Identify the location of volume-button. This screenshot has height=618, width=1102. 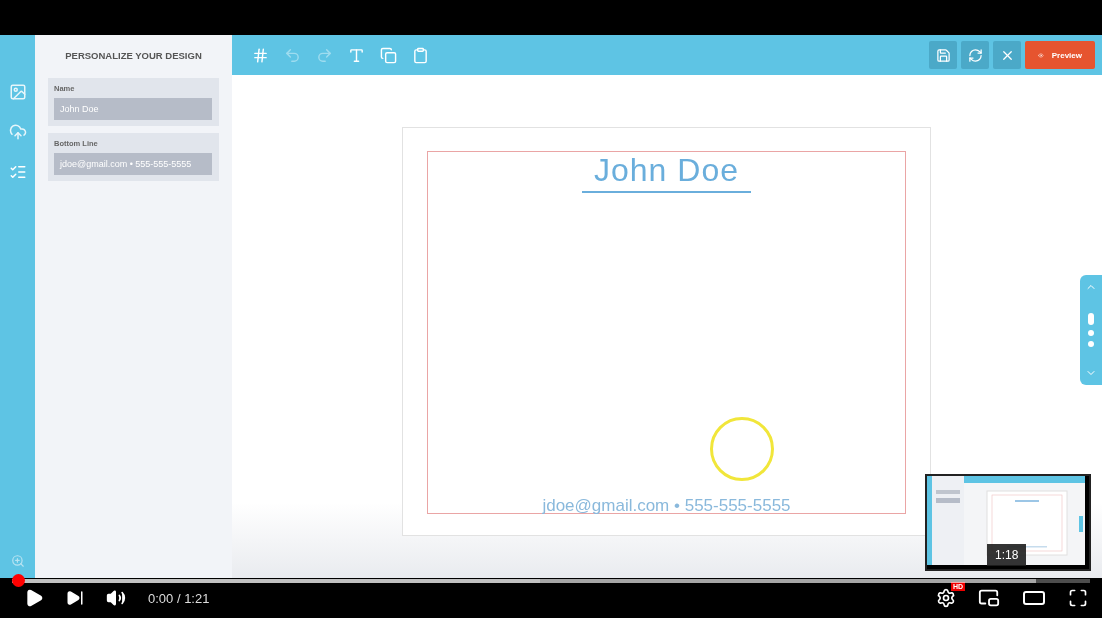
(116, 598).